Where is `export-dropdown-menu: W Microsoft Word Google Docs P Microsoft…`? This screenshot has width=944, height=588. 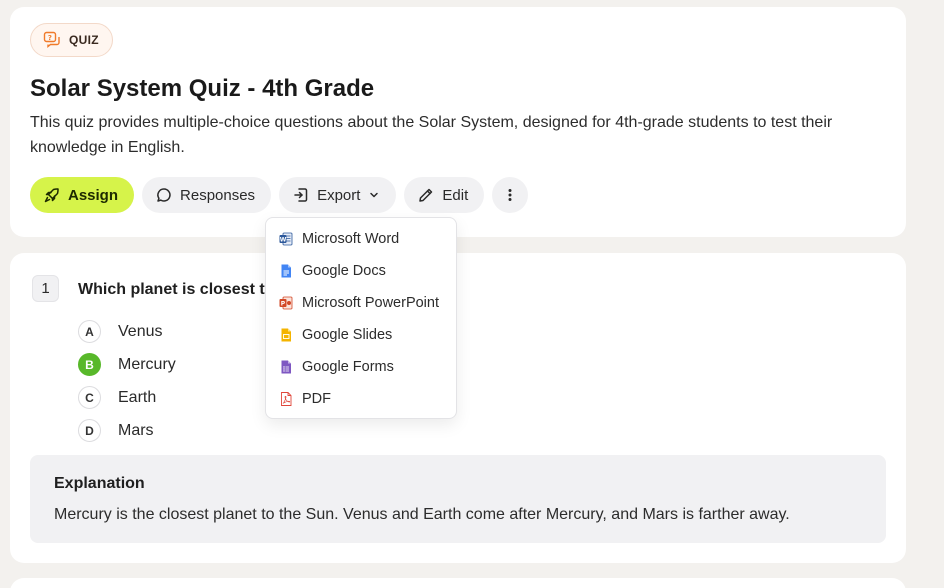 export-dropdown-menu: W Microsoft Word Google Docs P Microsoft… is located at coordinates (361, 318).